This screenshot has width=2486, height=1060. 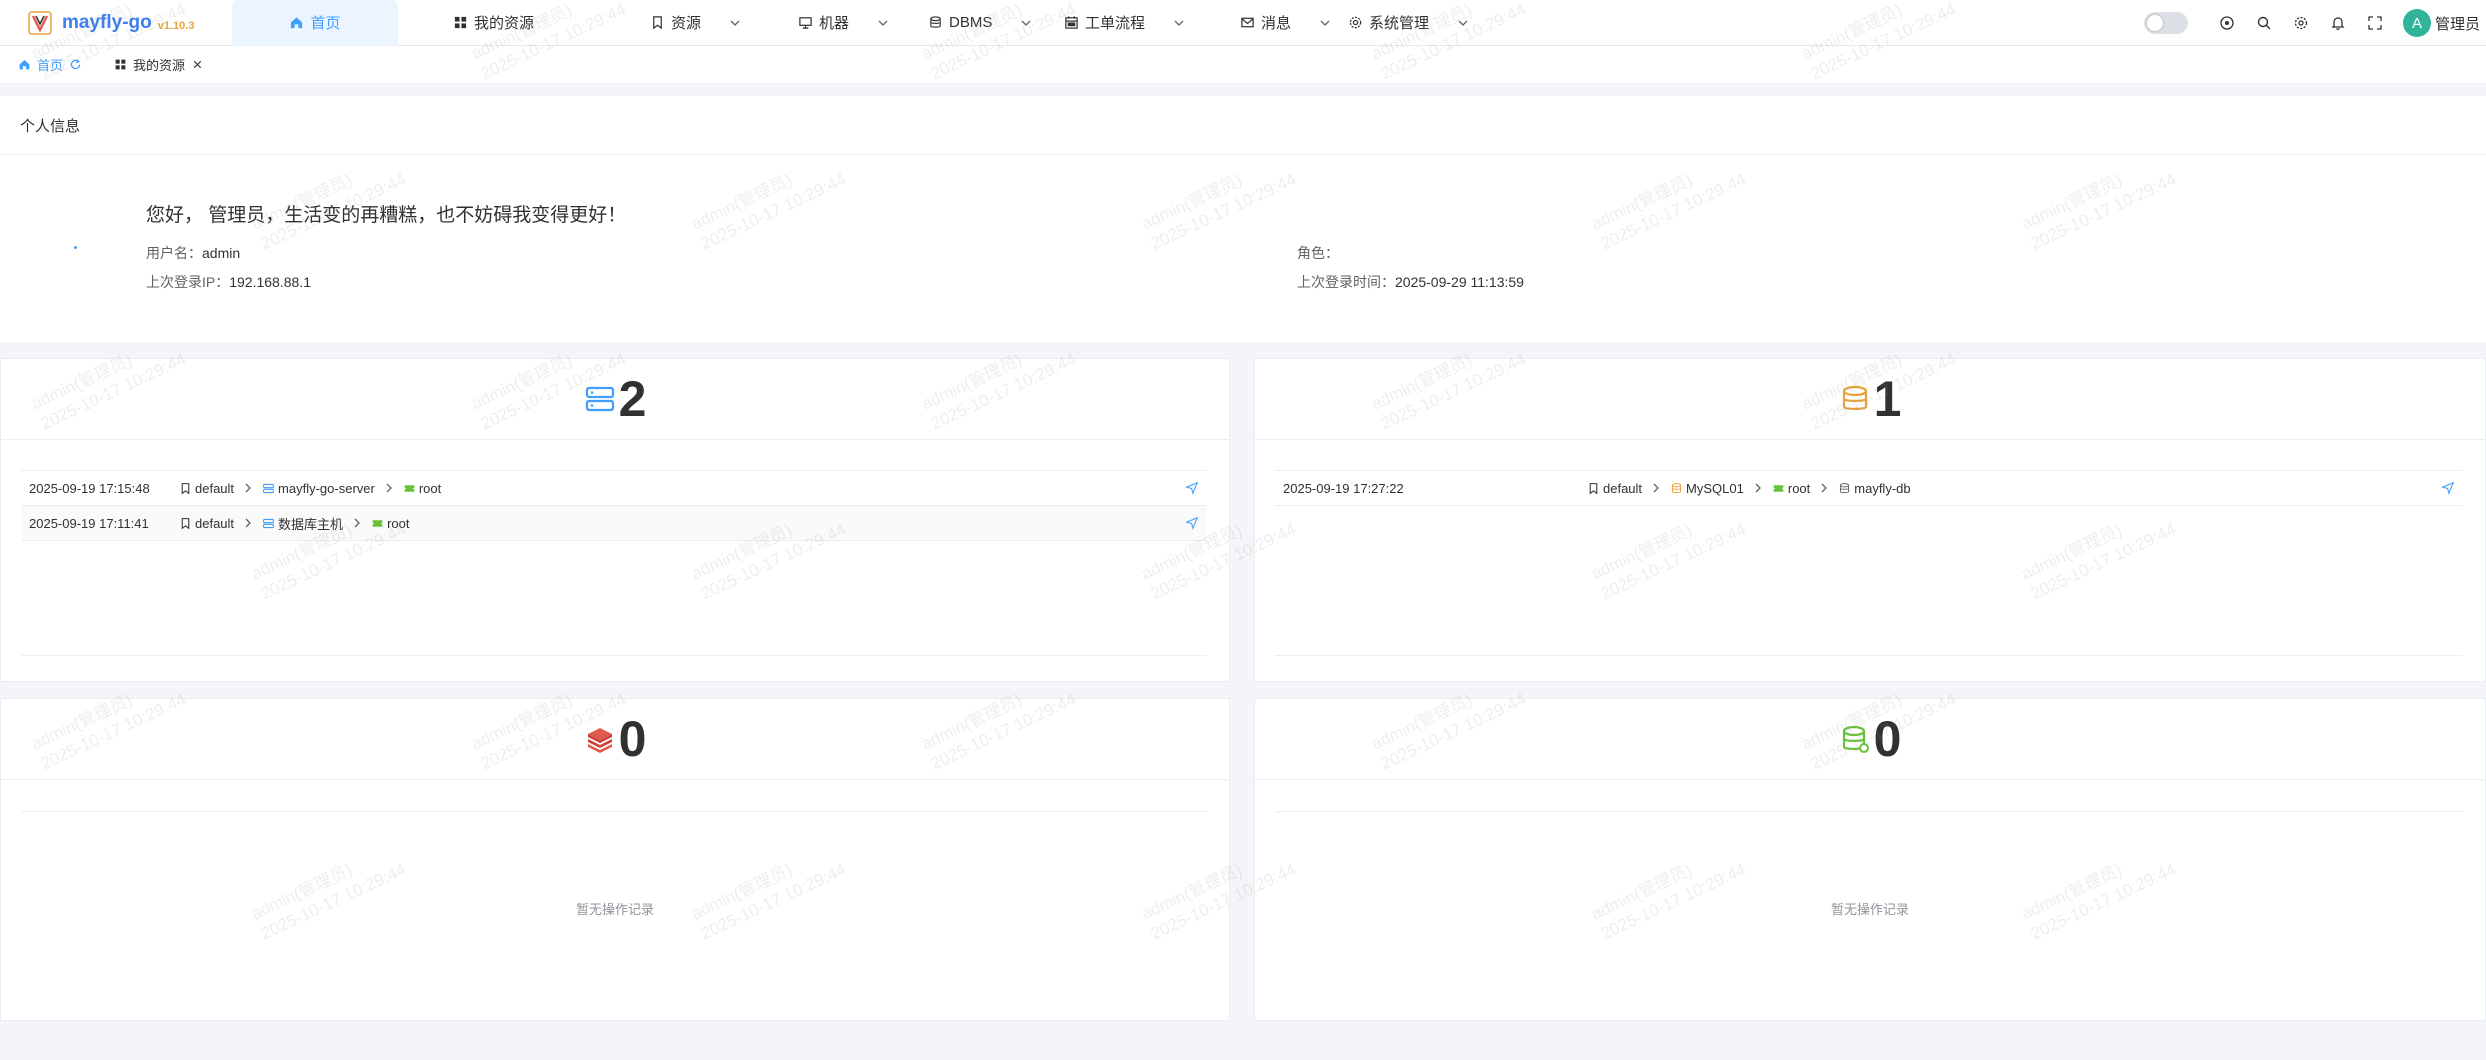 What do you see at coordinates (2301, 23) in the screenshot?
I see `settings-icon` at bounding box center [2301, 23].